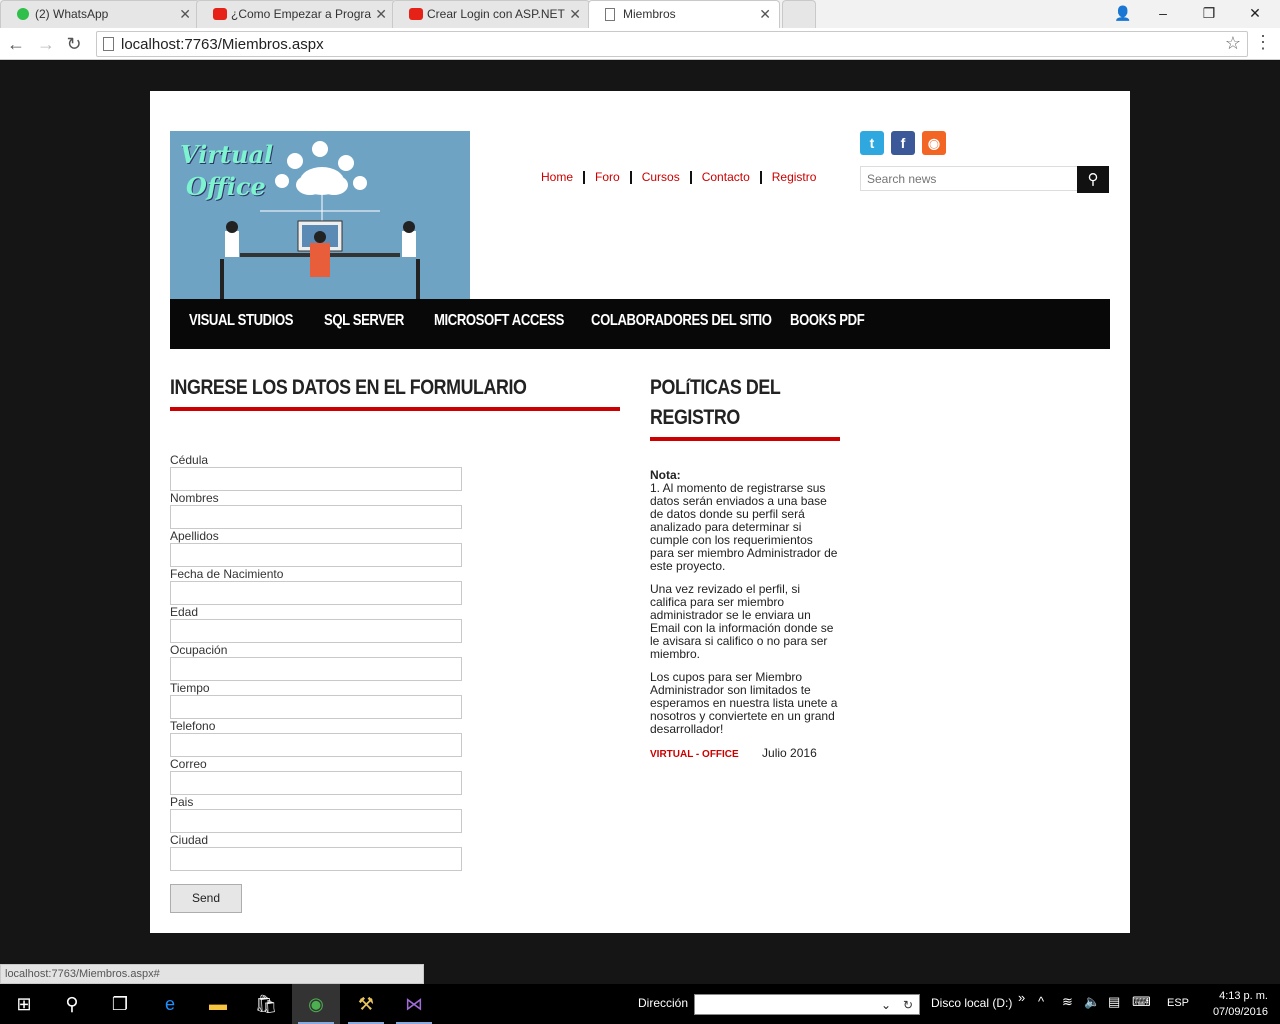 The image size is (1280, 1024). Describe the element at coordinates (194, 536) in the screenshot. I see `field-label: Apellidos` at that location.